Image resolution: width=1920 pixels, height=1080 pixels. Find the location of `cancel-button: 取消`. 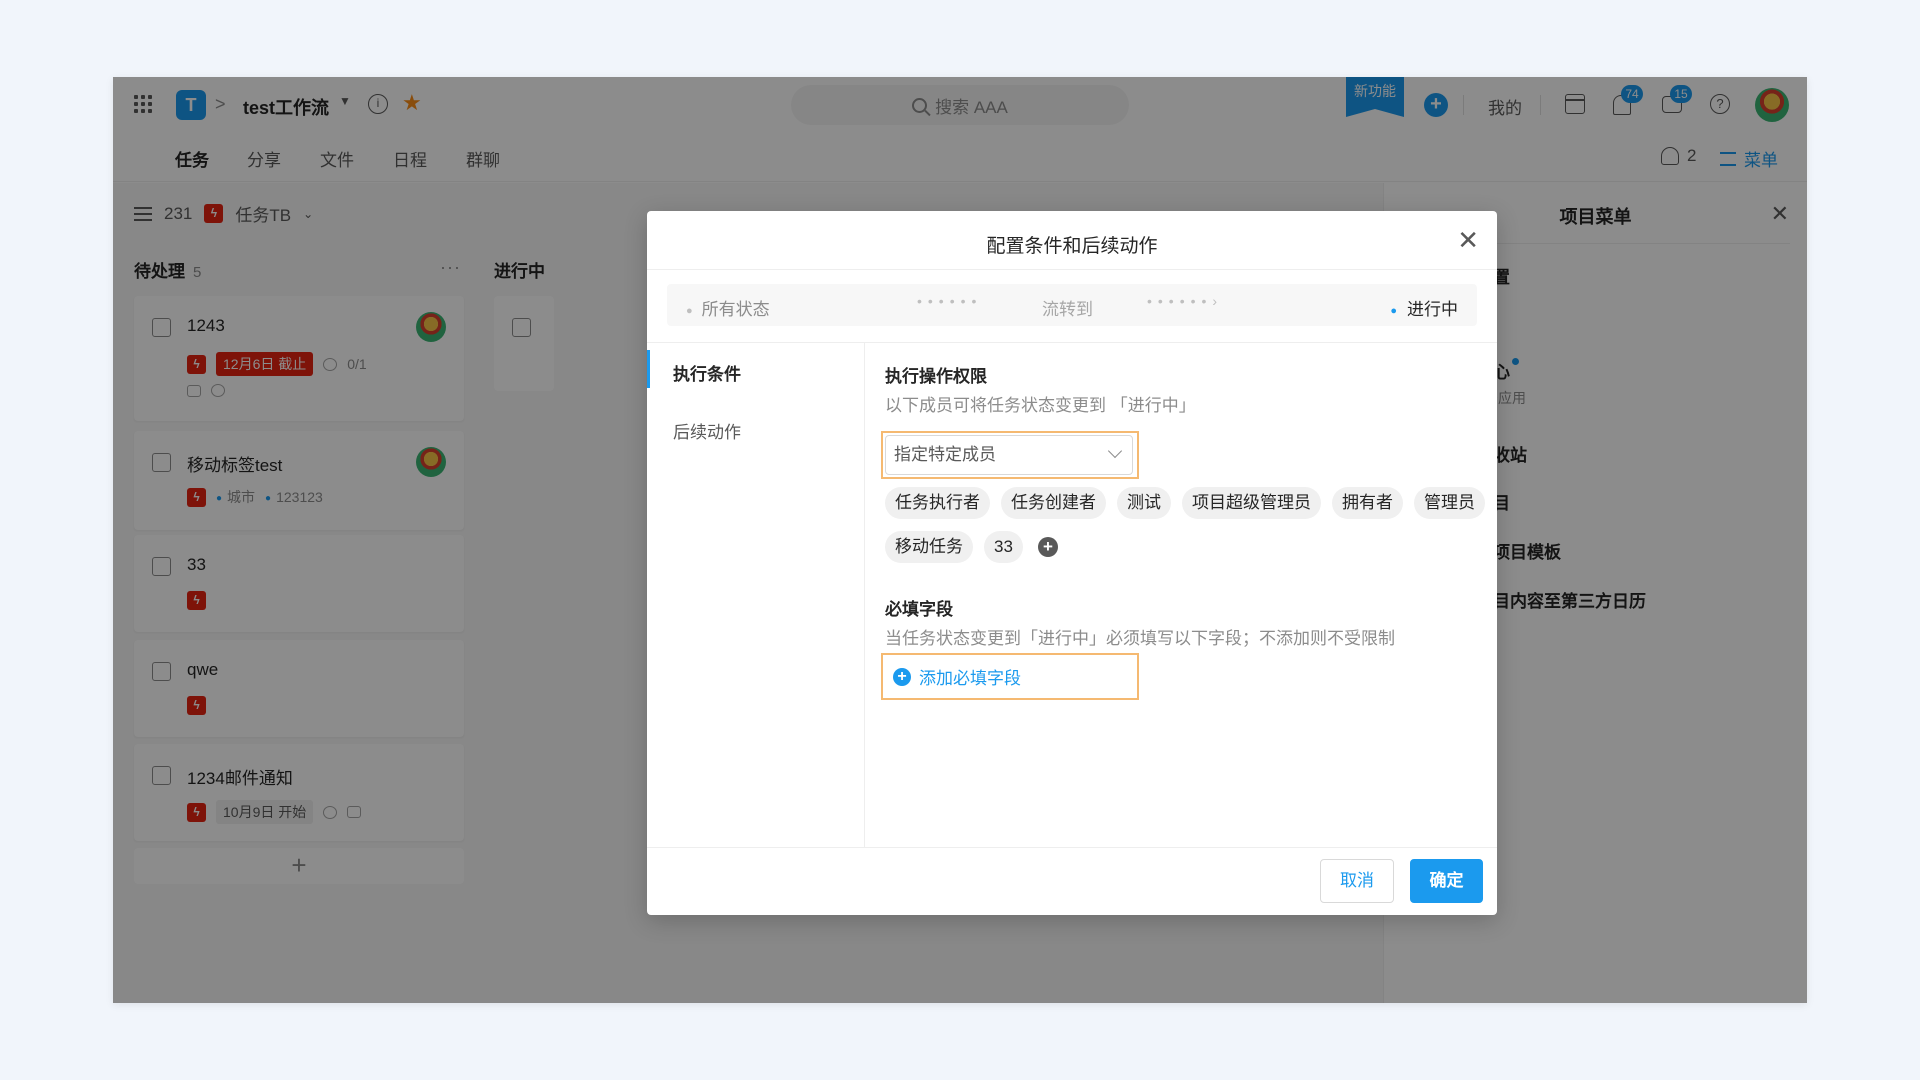

cancel-button: 取消 is located at coordinates (1357, 881).